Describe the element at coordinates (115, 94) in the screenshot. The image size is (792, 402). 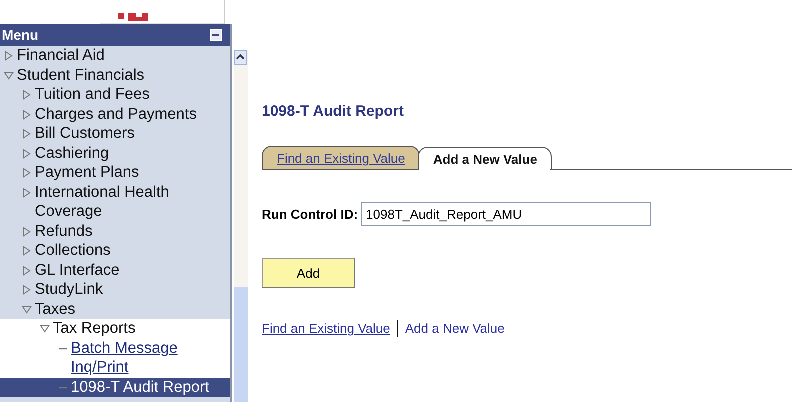
I see `menu-item: Tuition and Fees` at that location.